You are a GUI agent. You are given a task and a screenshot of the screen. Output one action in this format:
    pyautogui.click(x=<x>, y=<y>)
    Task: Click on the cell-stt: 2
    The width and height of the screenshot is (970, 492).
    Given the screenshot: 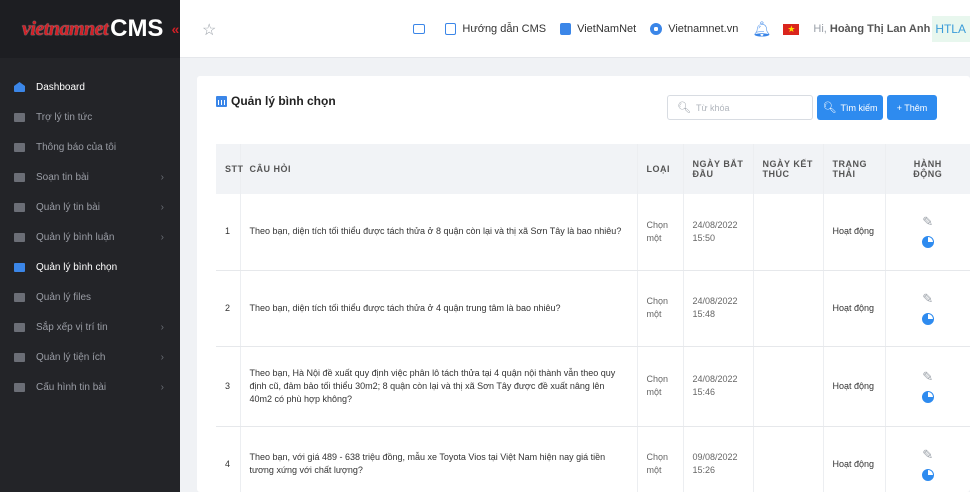 What is the action you would take?
    pyautogui.click(x=228, y=308)
    